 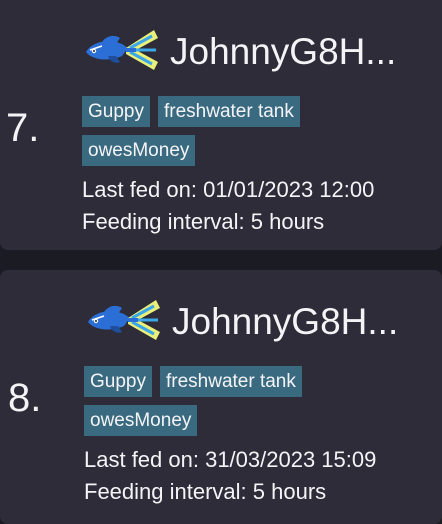 What do you see at coordinates (23, 128) in the screenshot?
I see `rank-number: 7.` at bounding box center [23, 128].